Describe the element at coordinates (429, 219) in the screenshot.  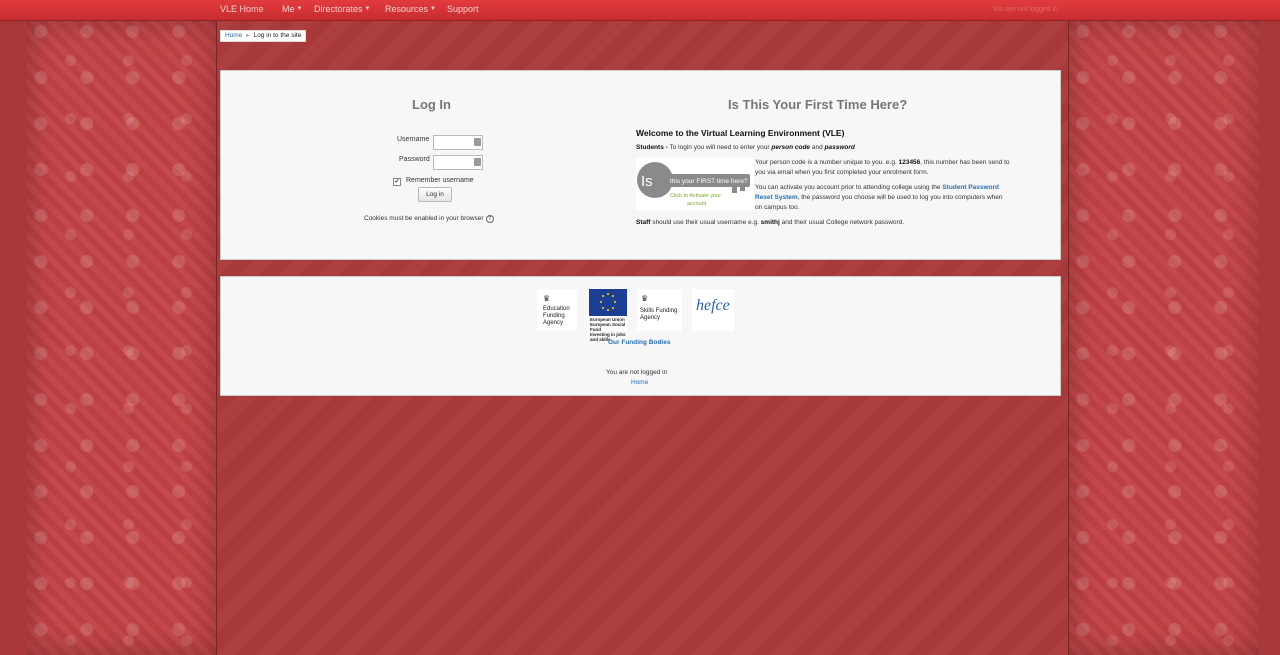
I see `cookies-note: Cookies must be enabled in your browser?` at that location.